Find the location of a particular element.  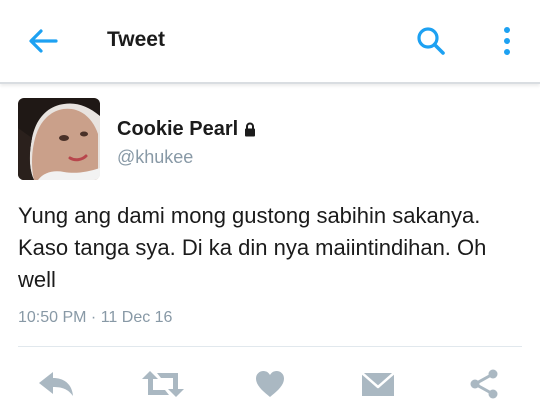

more-vertical-icon is located at coordinates (507, 41).